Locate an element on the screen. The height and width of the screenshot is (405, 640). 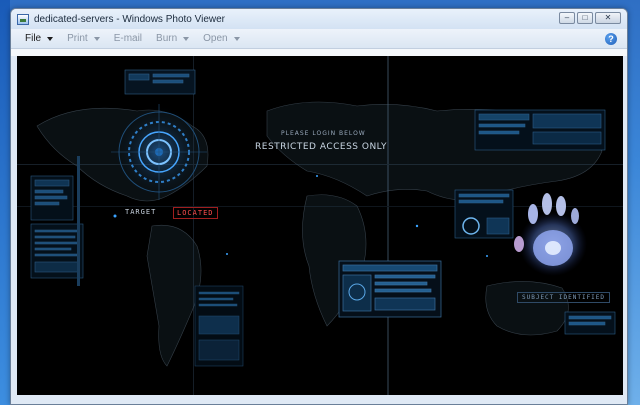
print-menu: Print is located at coordinates (83, 38).